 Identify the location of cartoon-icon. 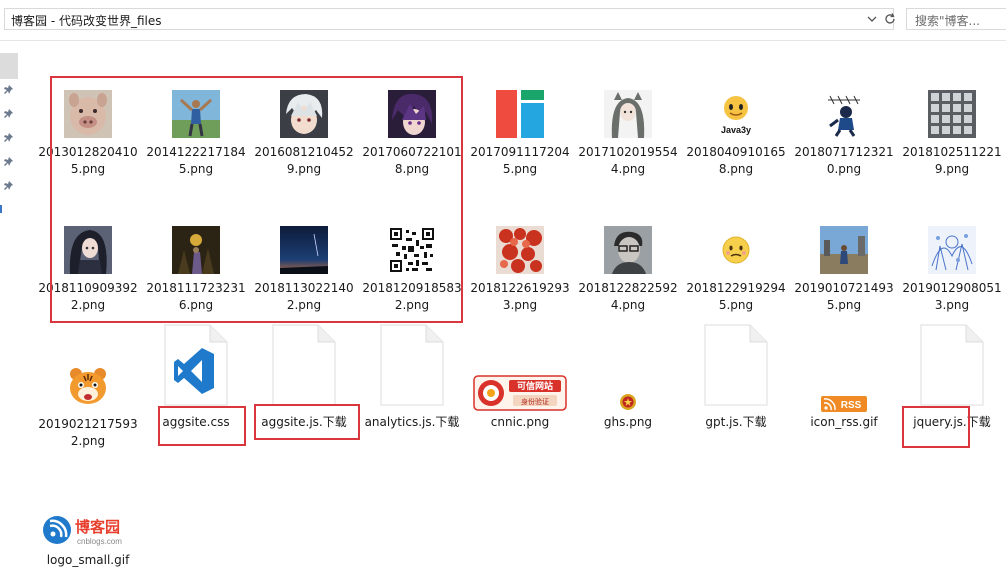
(844, 114).